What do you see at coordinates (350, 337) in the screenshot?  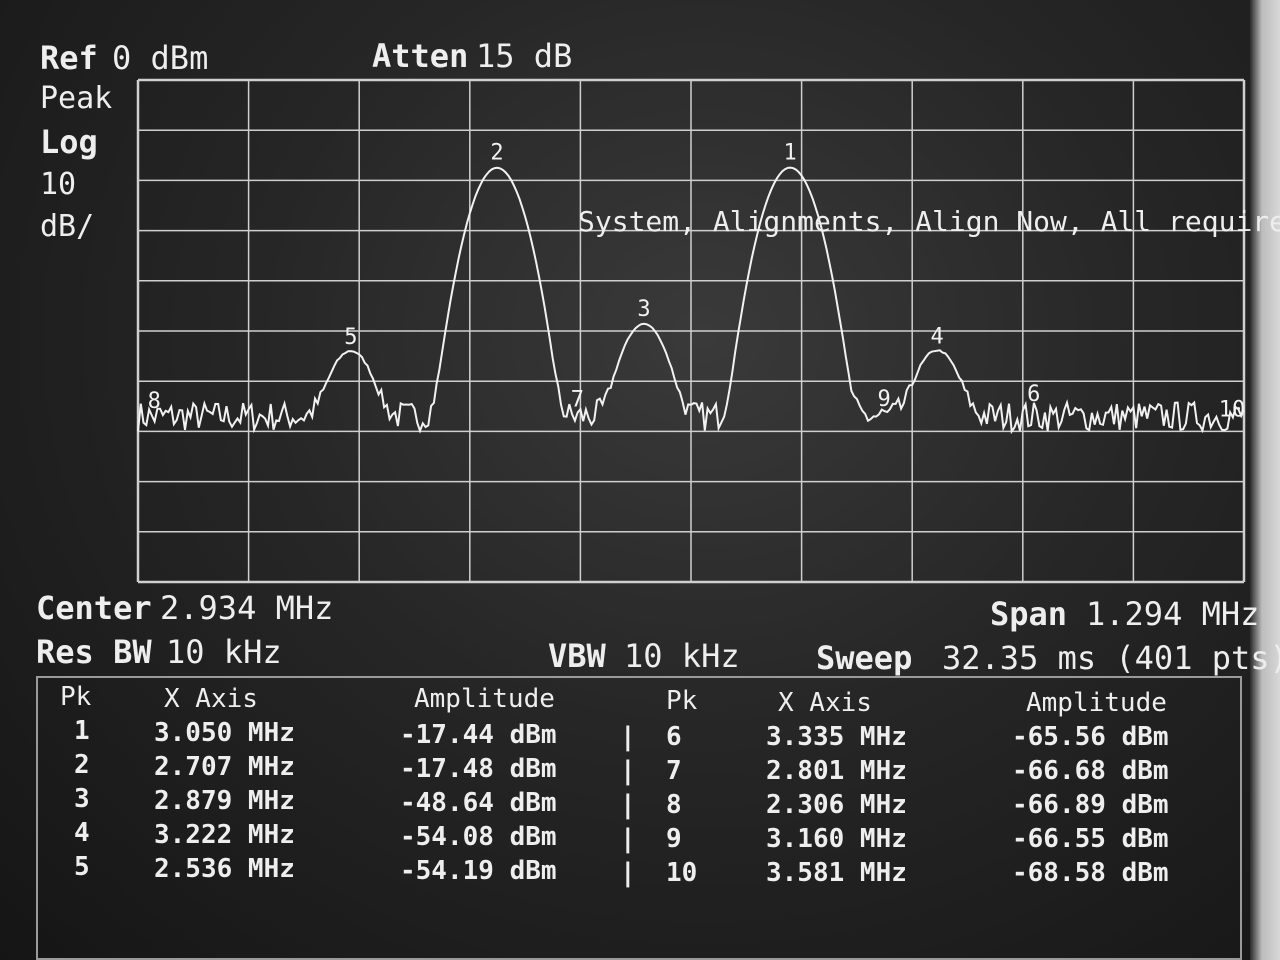 I see `peak-marker-label: 5` at bounding box center [350, 337].